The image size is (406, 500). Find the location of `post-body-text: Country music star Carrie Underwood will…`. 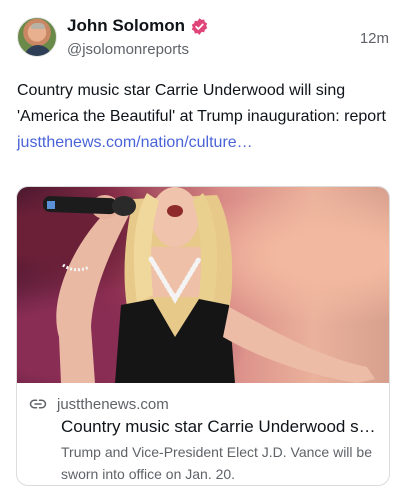

post-body-text: Country music star Carrie Underwood will… is located at coordinates (201, 103).